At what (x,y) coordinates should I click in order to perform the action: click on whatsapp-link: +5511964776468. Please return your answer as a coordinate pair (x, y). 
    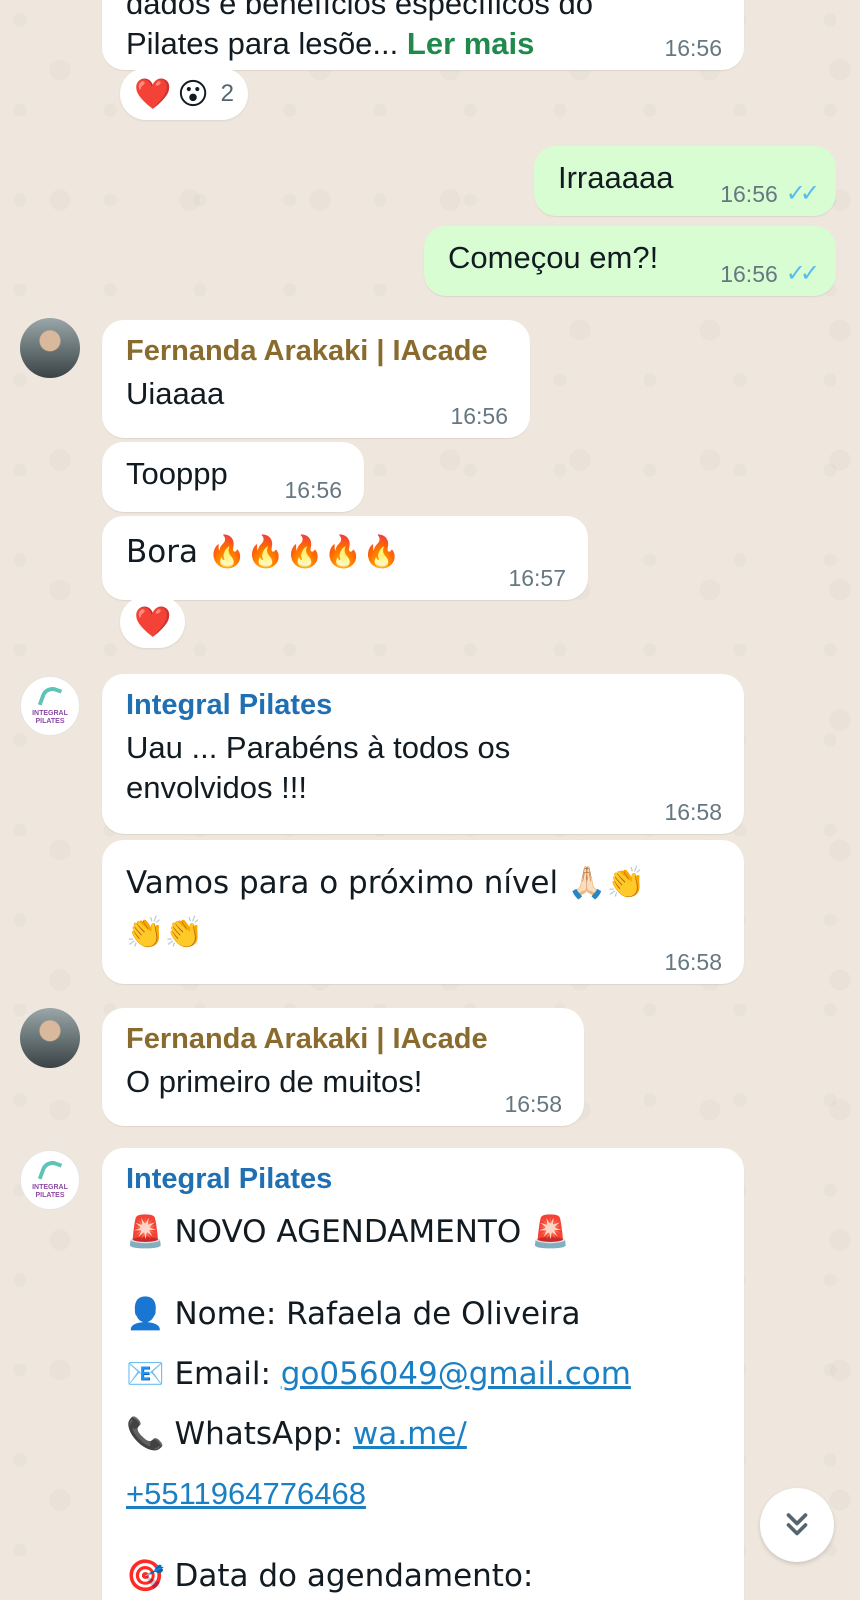
    Looking at the image, I should click on (246, 1493).